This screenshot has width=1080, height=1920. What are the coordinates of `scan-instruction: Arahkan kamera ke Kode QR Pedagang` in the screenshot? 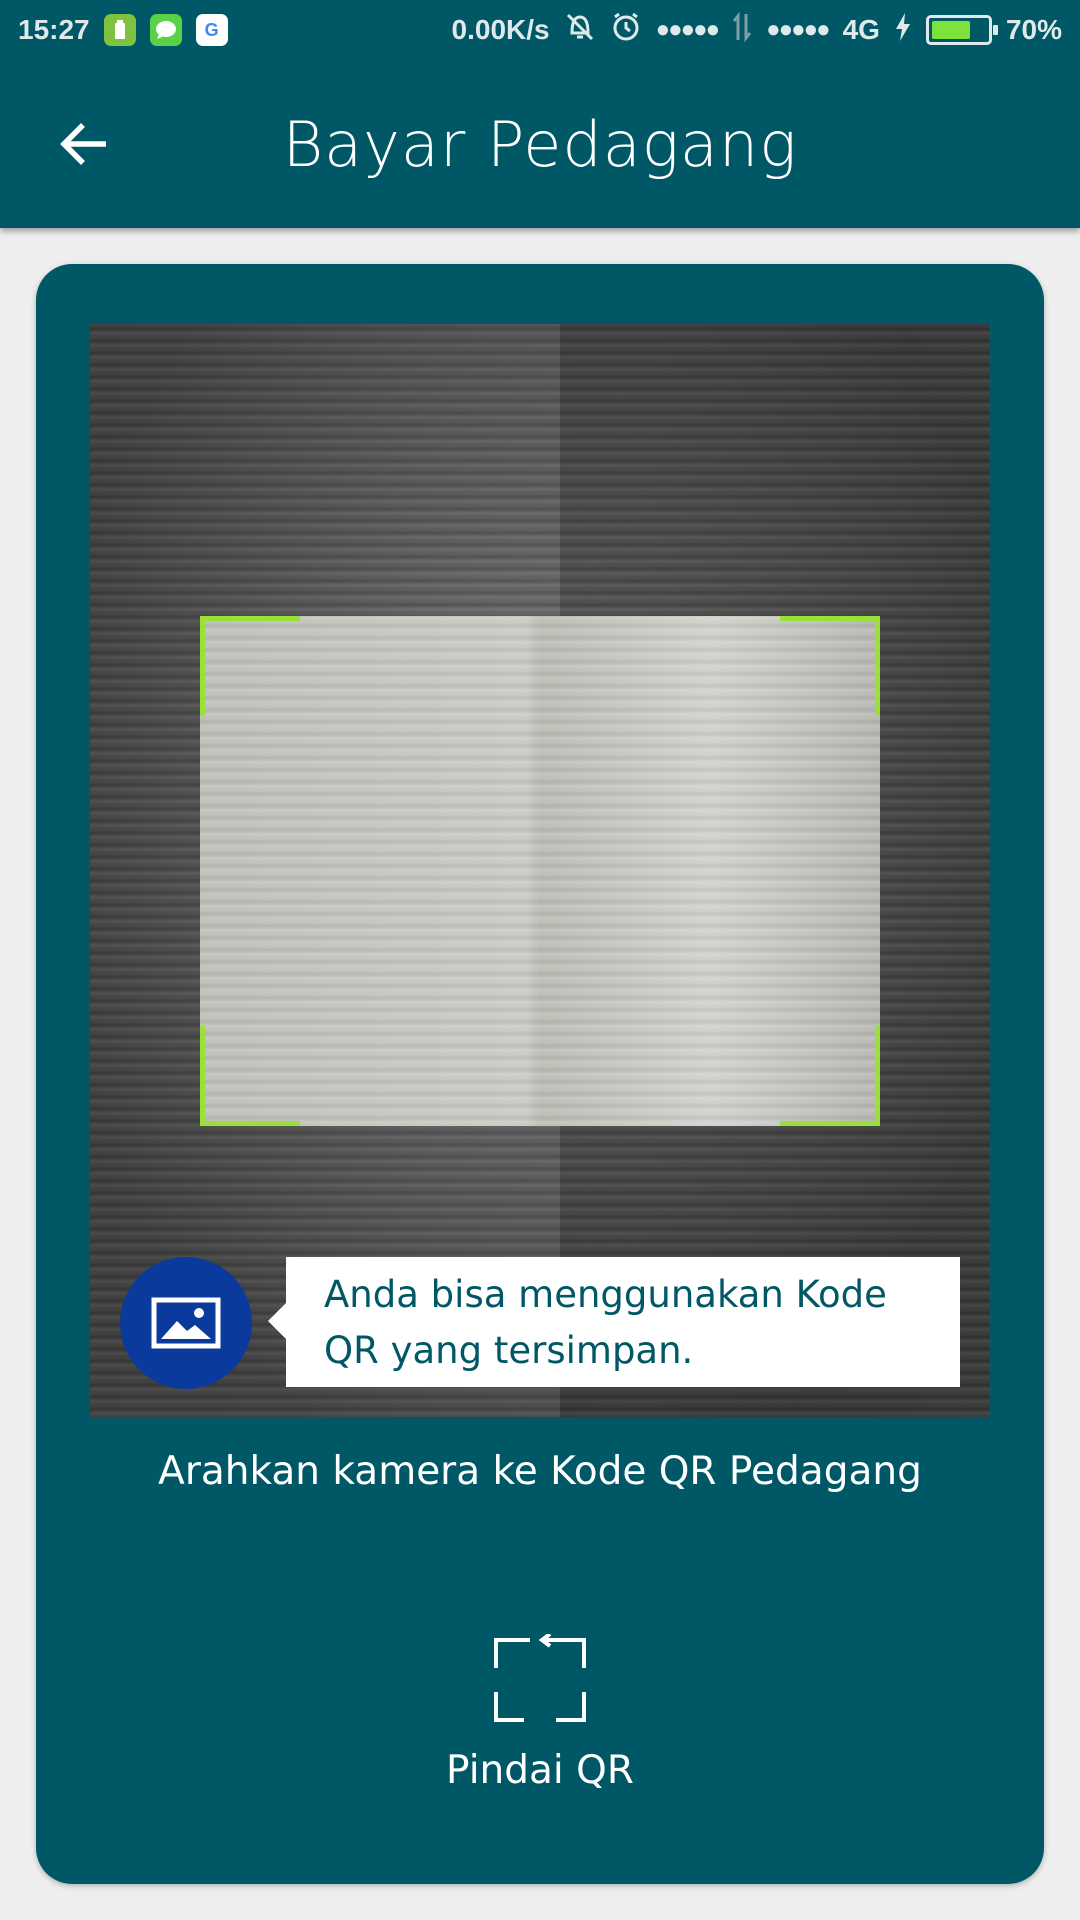 It's located at (540, 1471).